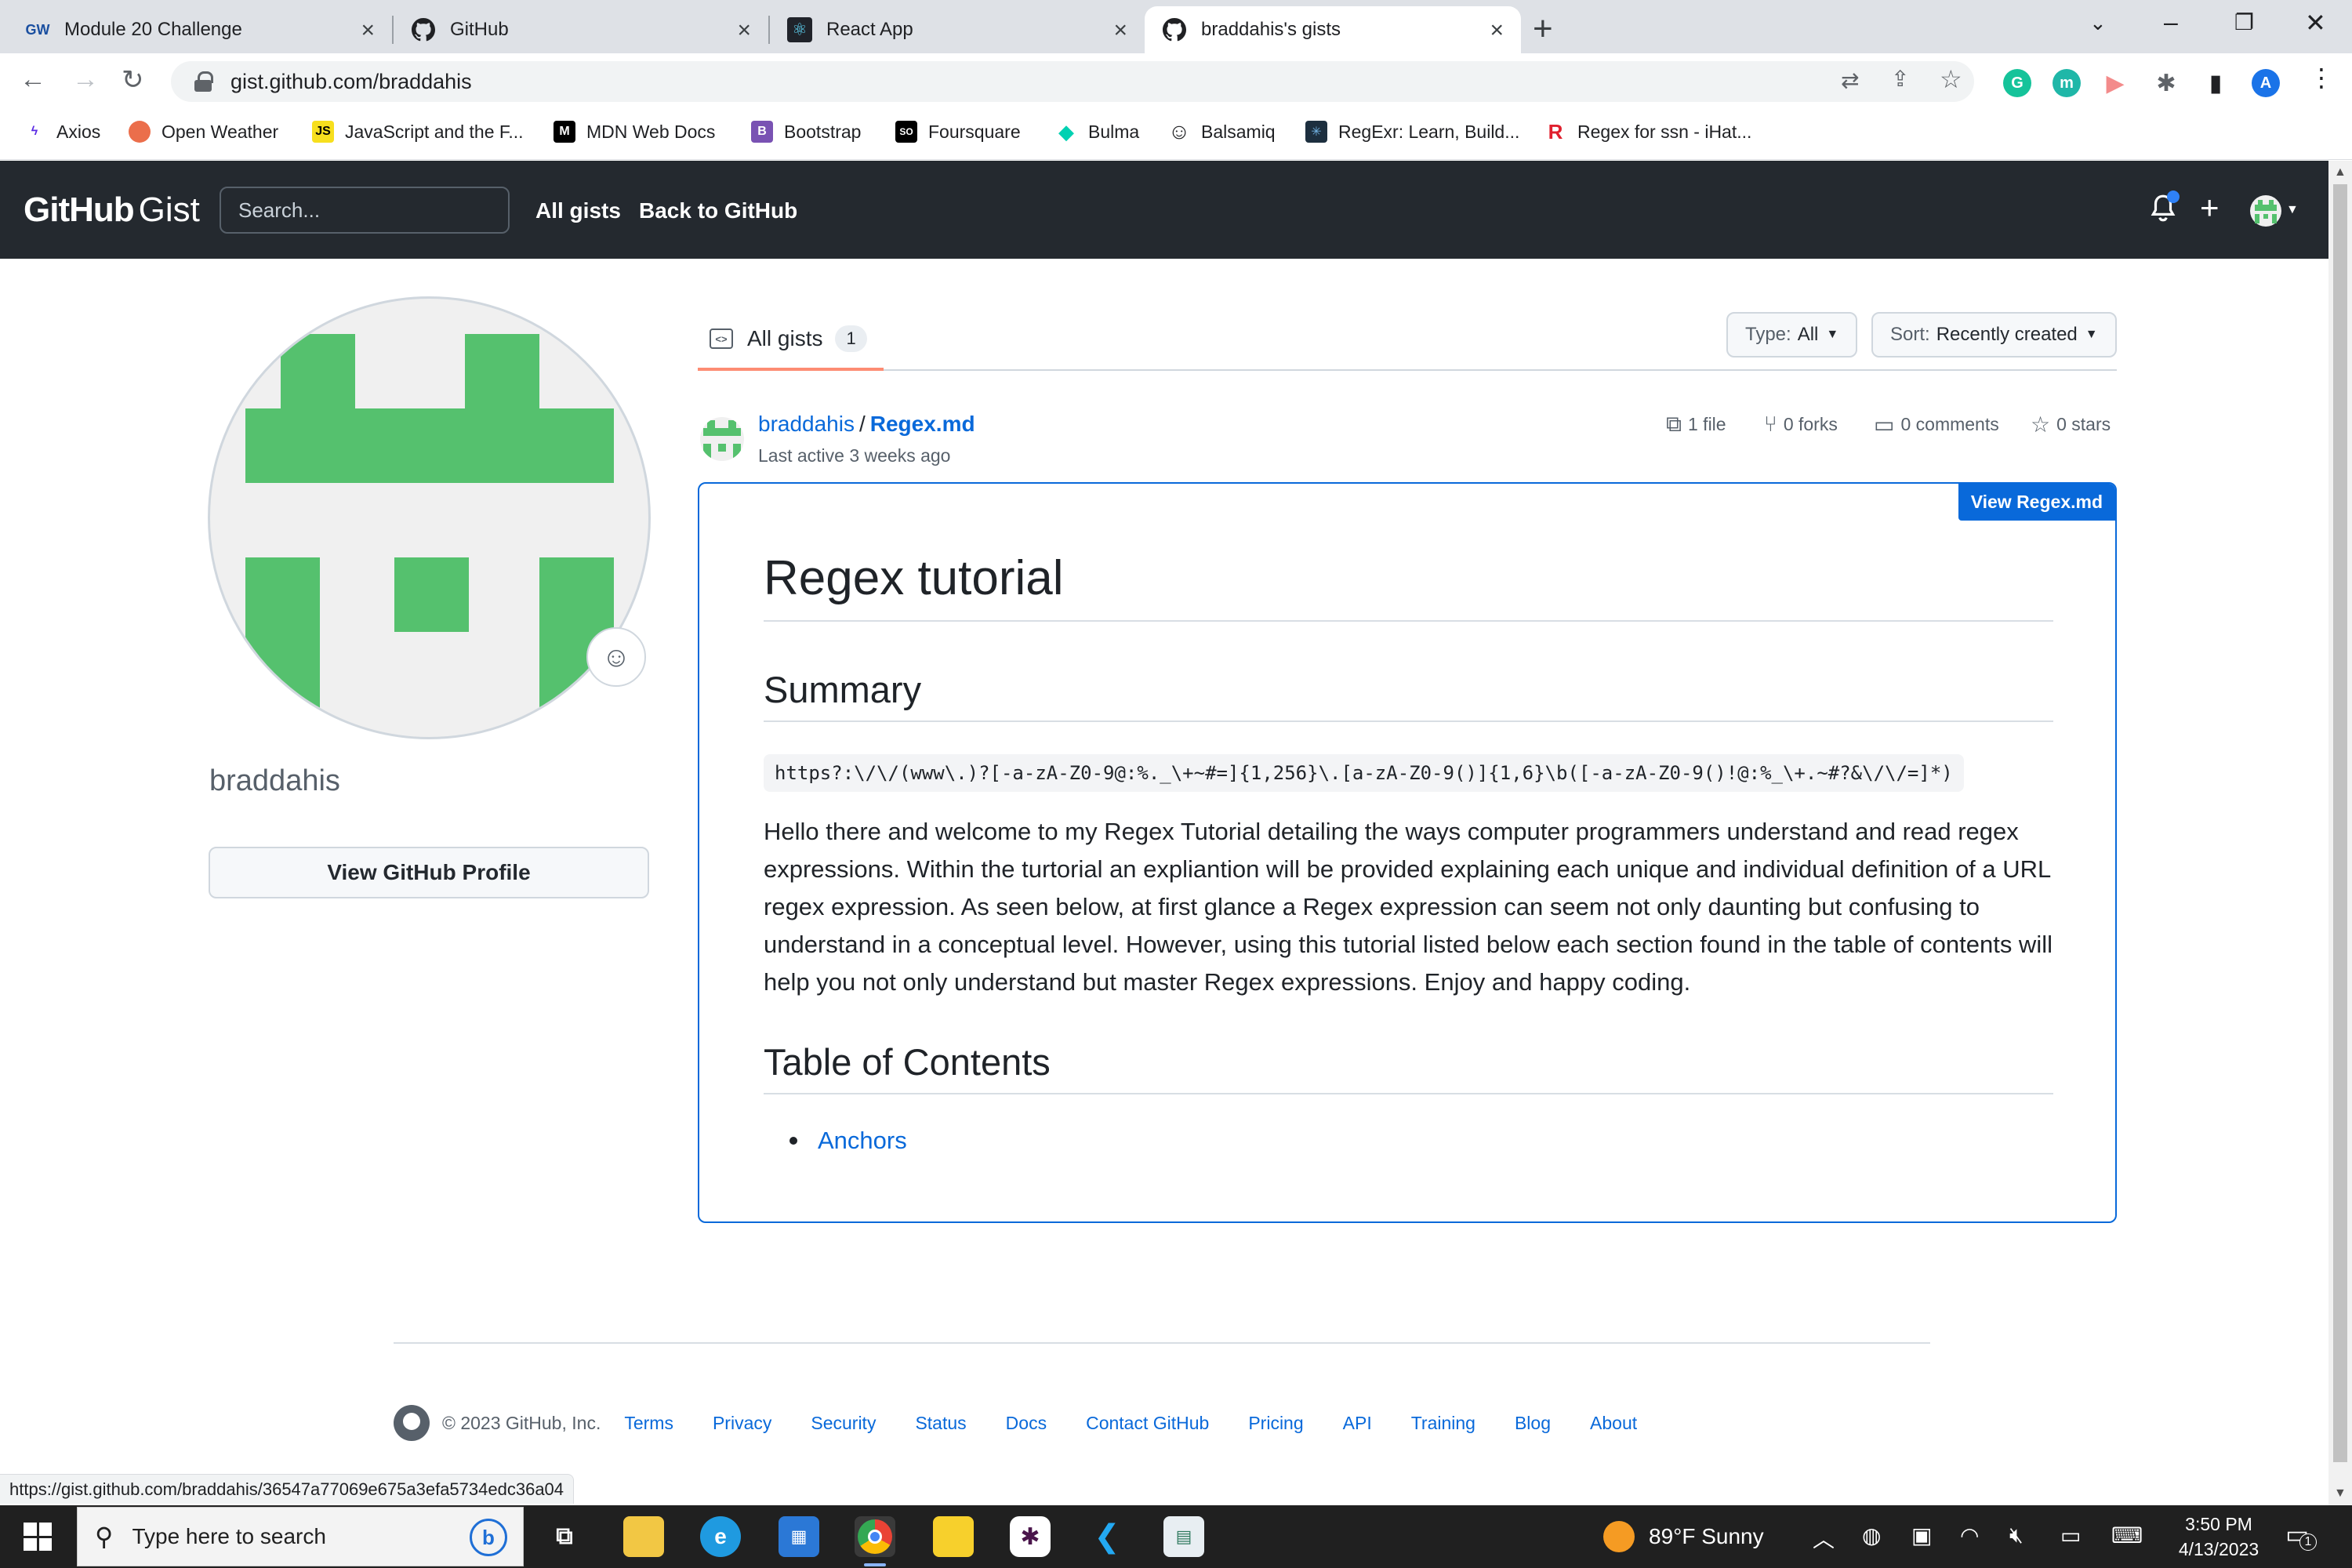  I want to click on bing-icon: b, so click(489, 1537).